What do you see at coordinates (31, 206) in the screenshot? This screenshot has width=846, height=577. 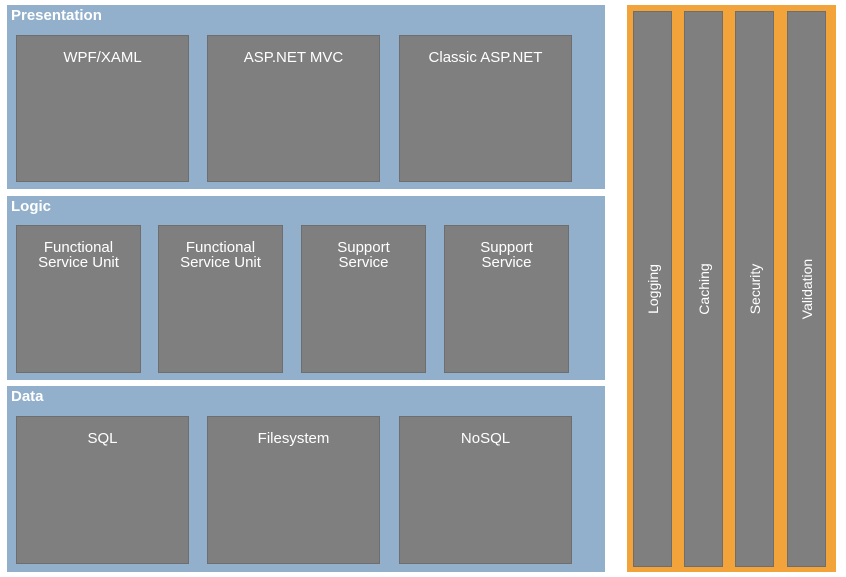 I see `logic-layer-title: Logic` at bounding box center [31, 206].